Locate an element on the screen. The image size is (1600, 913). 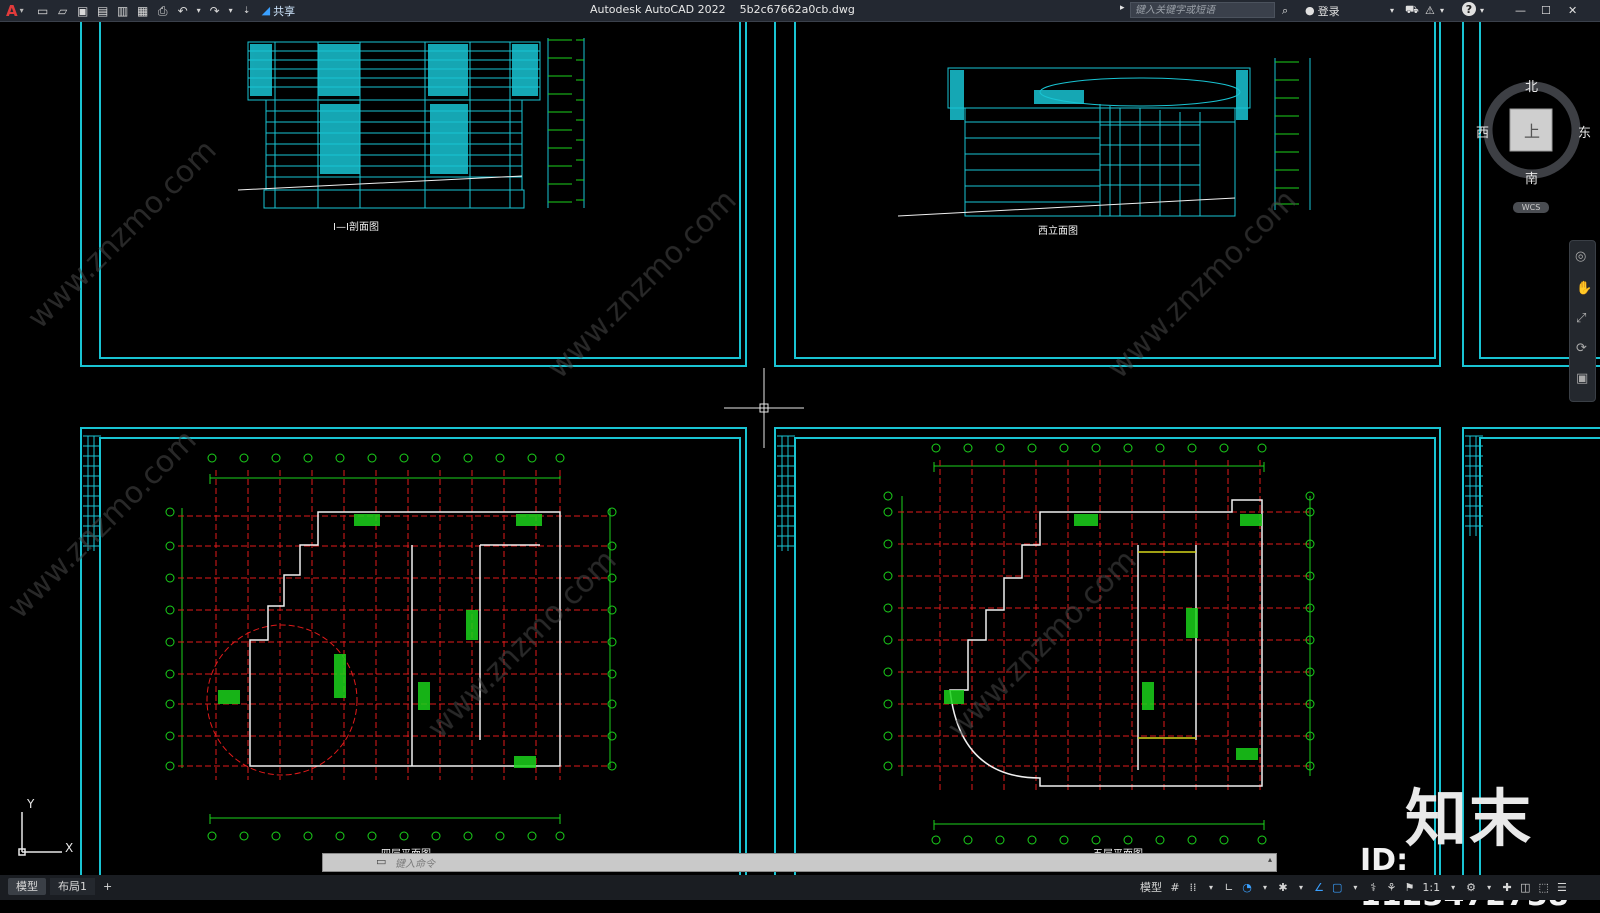
share-button: ◢ 共享 is located at coordinates (278, 11).